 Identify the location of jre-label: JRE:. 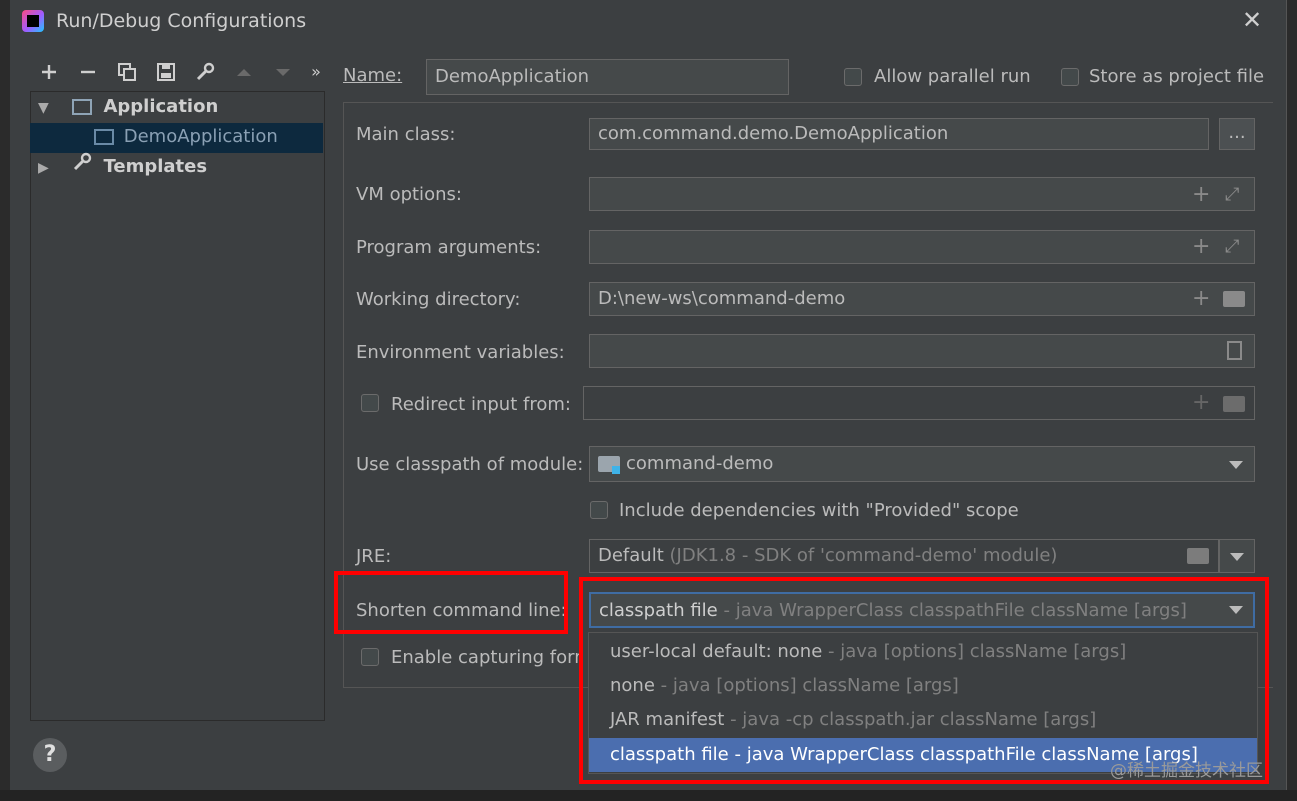
(374, 556).